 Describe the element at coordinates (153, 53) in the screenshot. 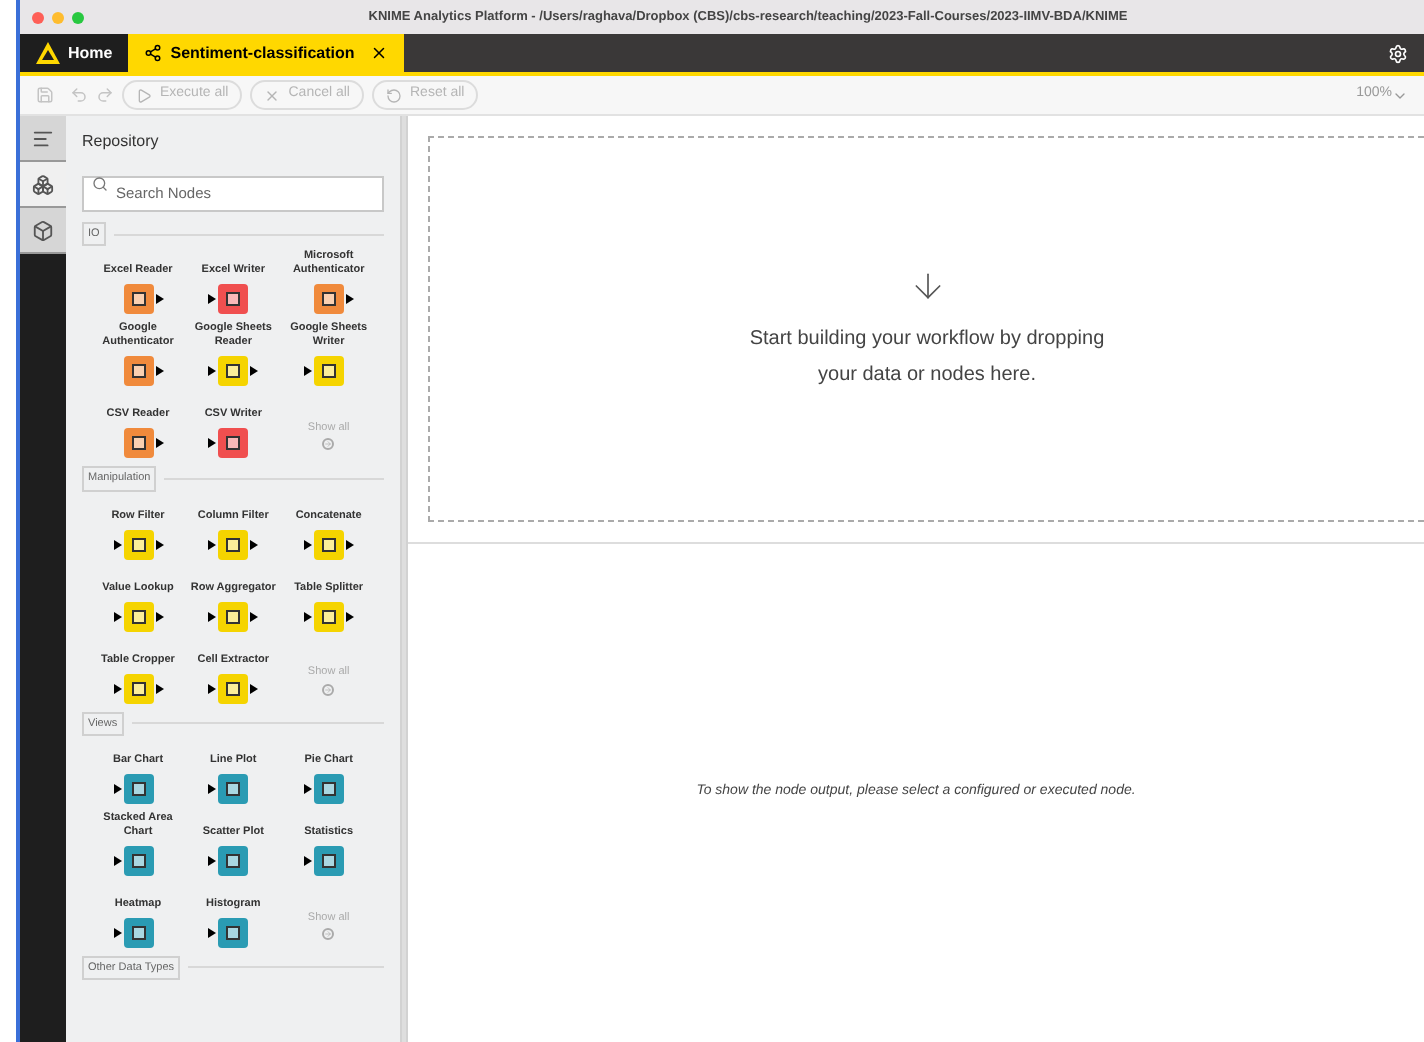

I see `share-icon` at that location.